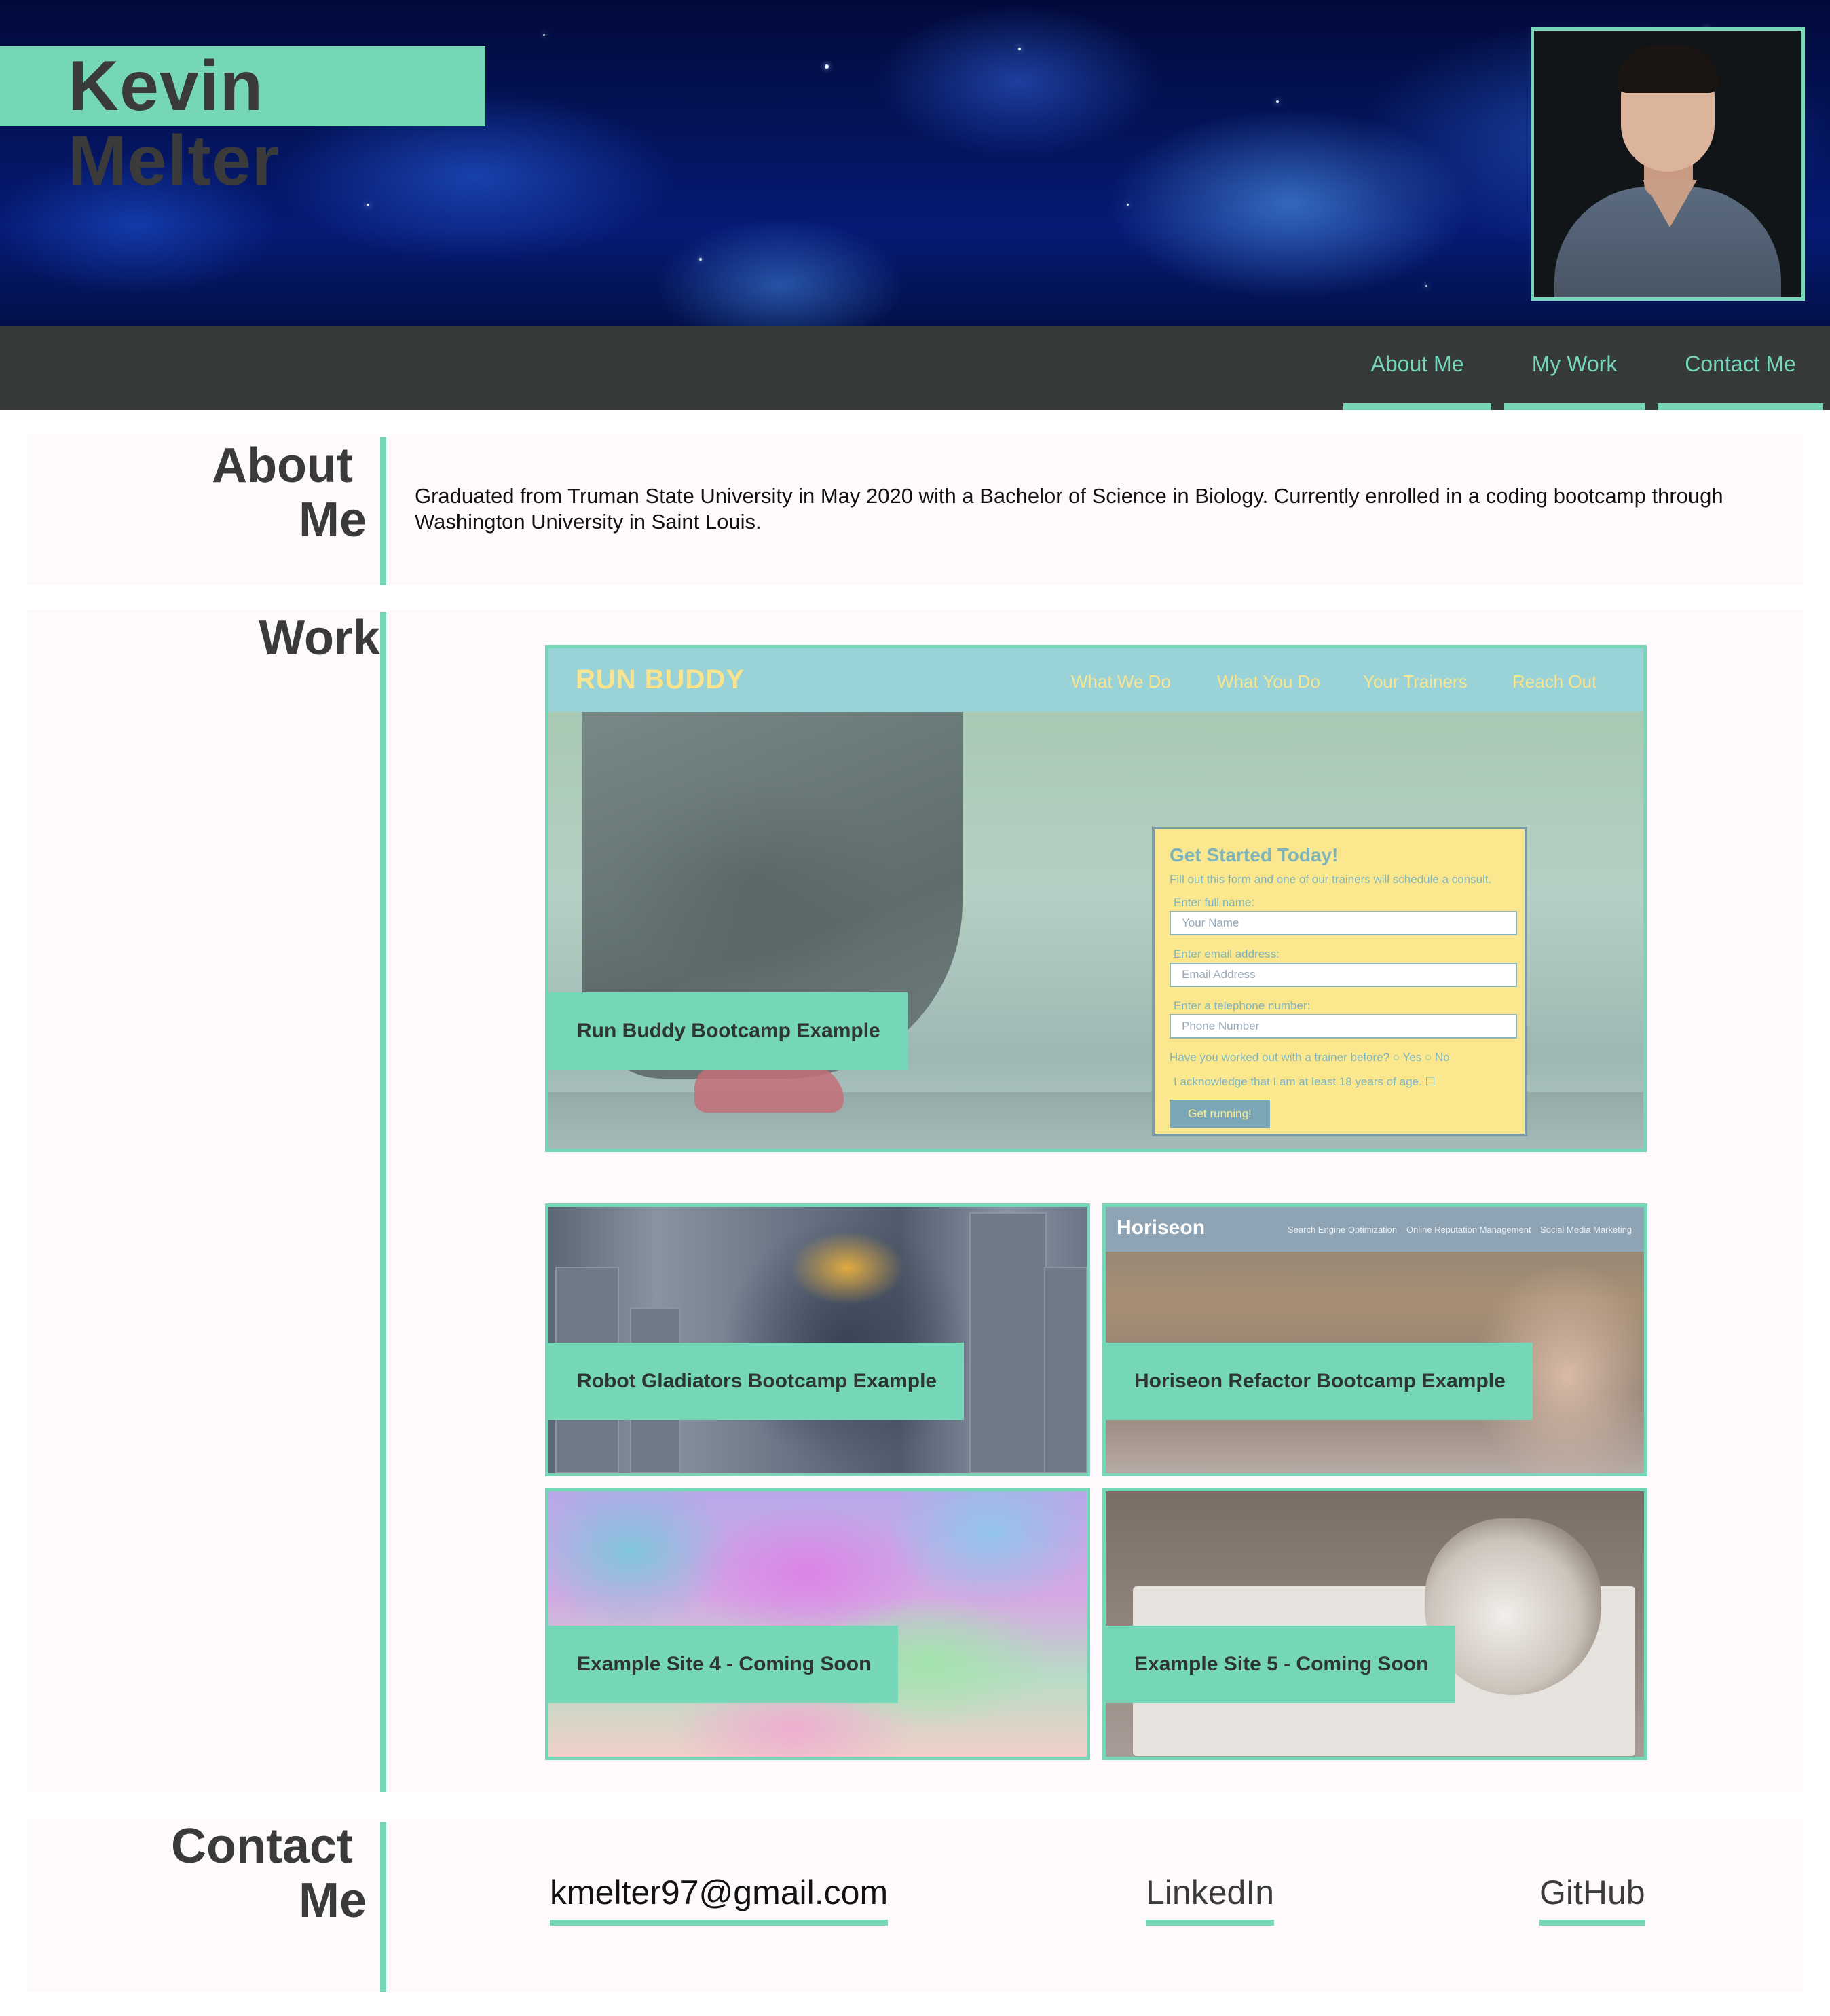  Describe the element at coordinates (1343, 1230) in the screenshot. I see `horiseon-nav-item: Search Engine Optimization` at that location.